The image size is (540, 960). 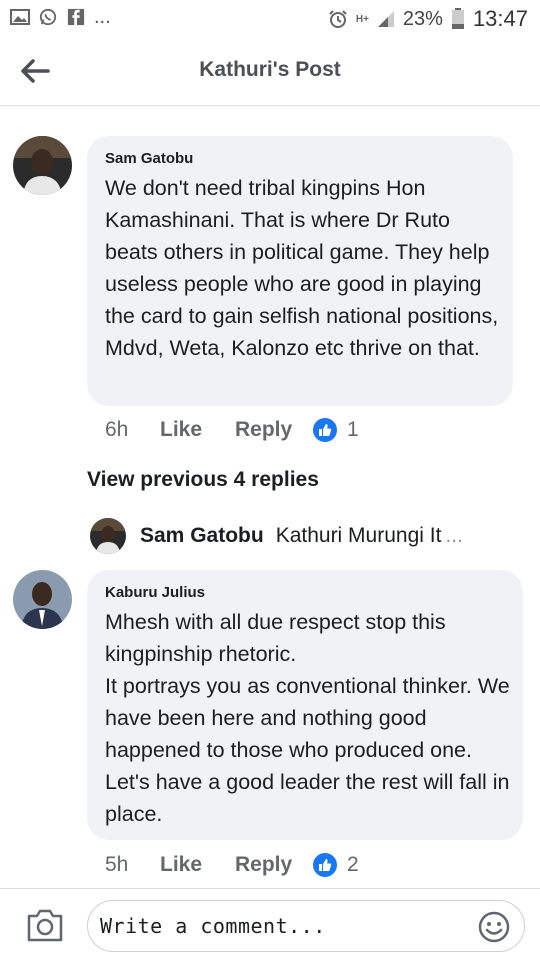 I want to click on facebook-icon, so click(x=76, y=17).